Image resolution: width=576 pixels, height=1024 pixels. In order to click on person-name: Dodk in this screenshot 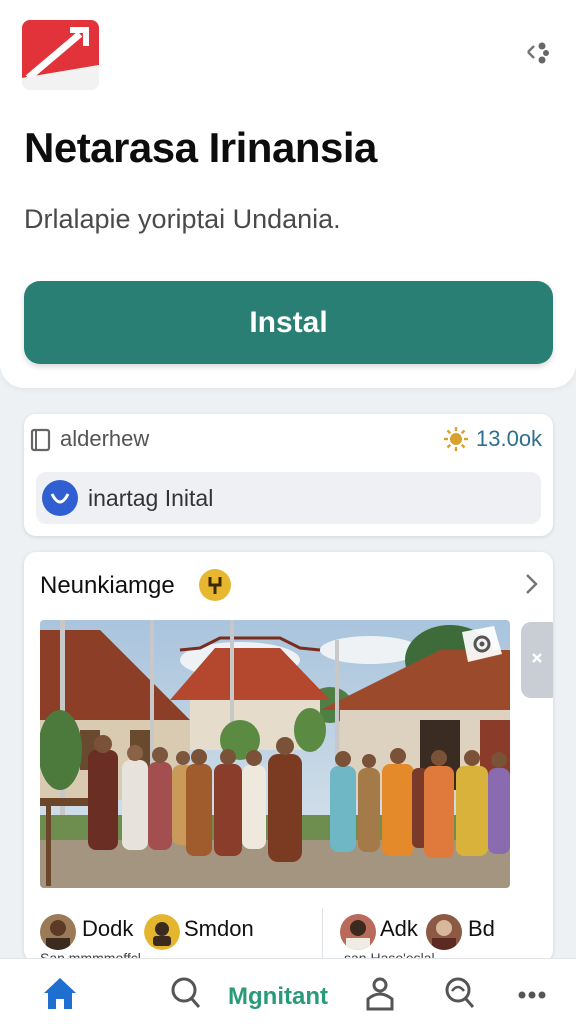, I will do `click(108, 928)`.